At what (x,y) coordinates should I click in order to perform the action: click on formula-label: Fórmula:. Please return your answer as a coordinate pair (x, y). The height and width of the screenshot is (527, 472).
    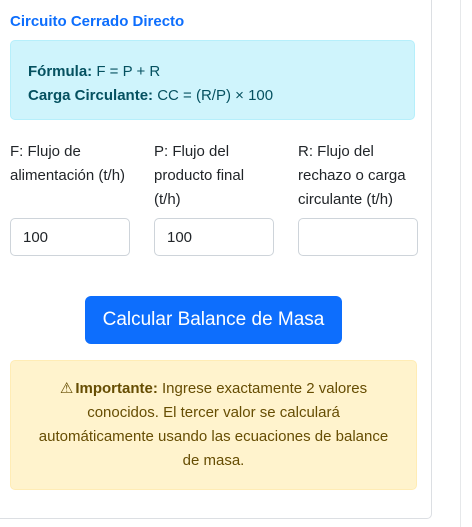
    Looking at the image, I should click on (60, 71).